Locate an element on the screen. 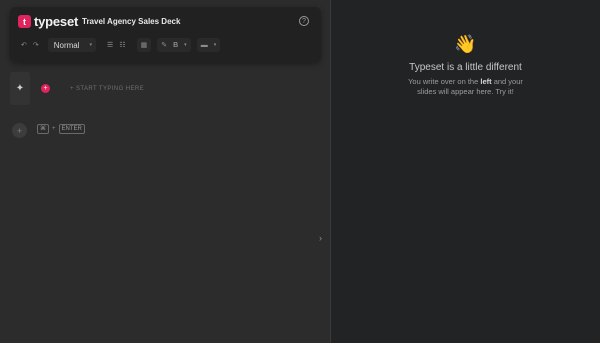 This screenshot has width=600, height=343. document-title: Travel Agency Sales Deck is located at coordinates (131, 21).